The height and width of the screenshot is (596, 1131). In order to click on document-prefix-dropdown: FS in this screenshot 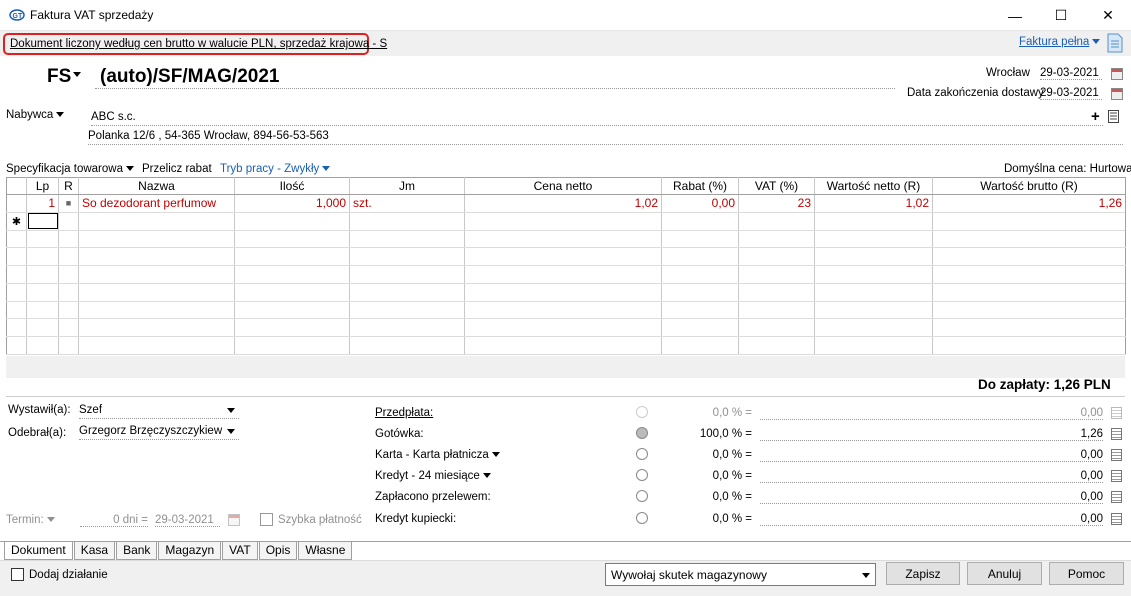, I will do `click(64, 77)`.